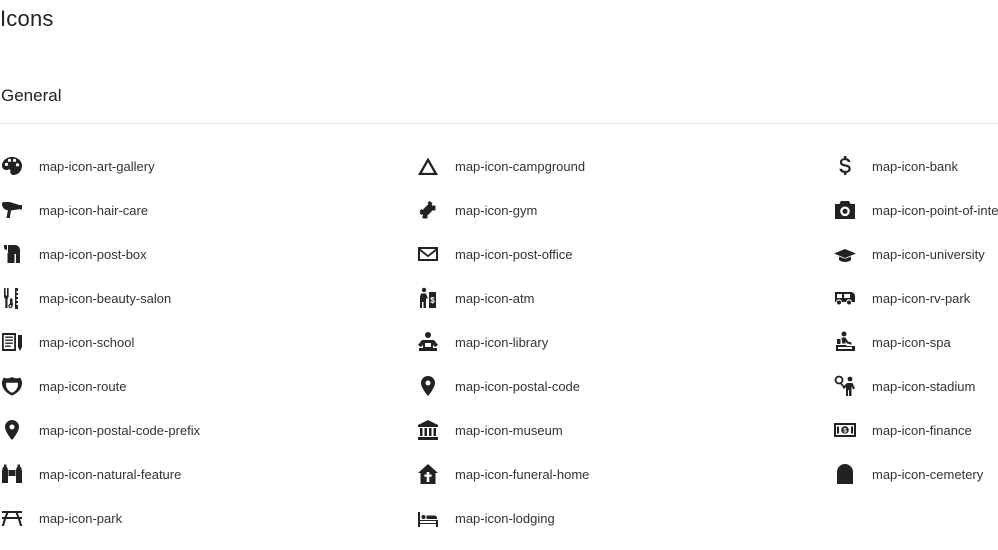 This screenshot has width=998, height=550. What do you see at coordinates (499, 123) in the screenshot?
I see `section-divider` at bounding box center [499, 123].